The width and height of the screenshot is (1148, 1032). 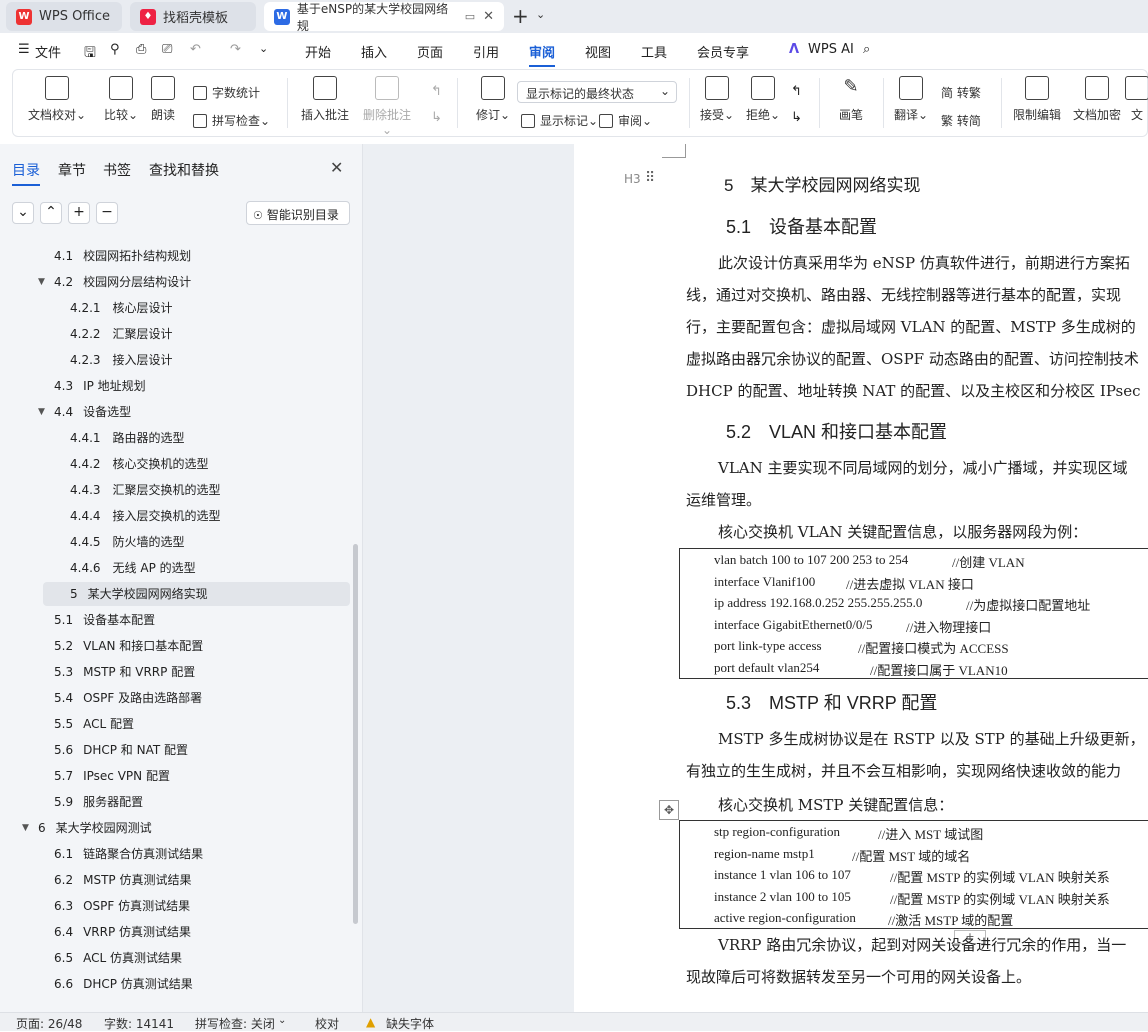 What do you see at coordinates (430, 51) in the screenshot?
I see `menu-page: 页面` at bounding box center [430, 51].